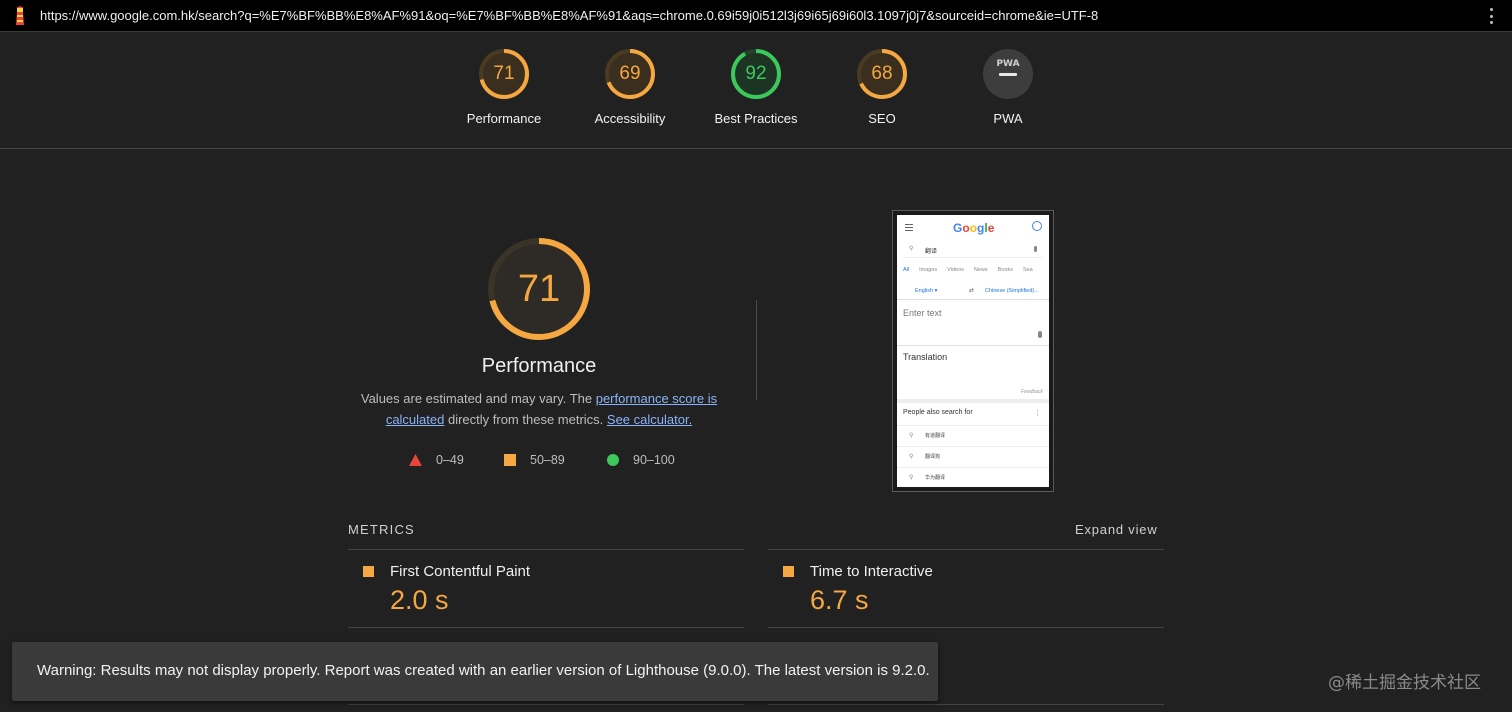 Image resolution: width=1512 pixels, height=712 pixels. What do you see at coordinates (938, 412) in the screenshot?
I see `people-also-search: People also search for` at bounding box center [938, 412].